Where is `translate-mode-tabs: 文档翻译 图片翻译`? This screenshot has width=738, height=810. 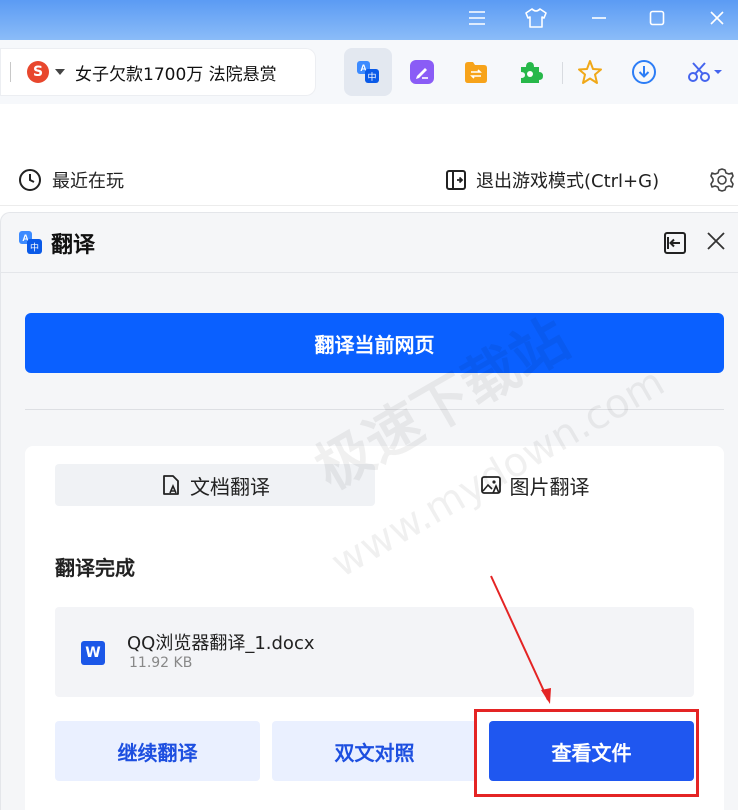 translate-mode-tabs: 文档翻译 图片翻译 is located at coordinates (374, 485).